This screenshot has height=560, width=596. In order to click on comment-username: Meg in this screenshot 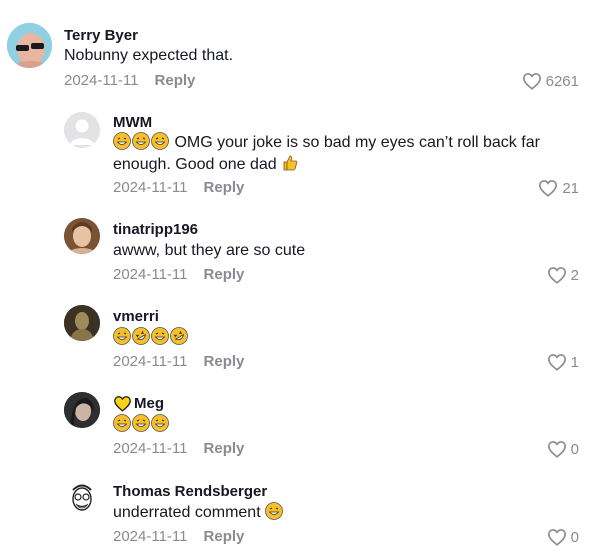, I will do `click(138, 403)`.